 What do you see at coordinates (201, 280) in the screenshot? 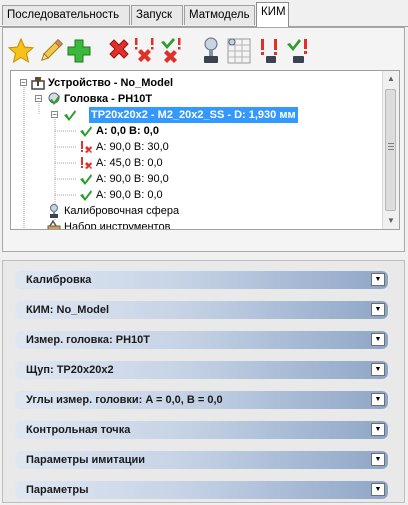
I see `section-calibration: Калибровка ▼` at bounding box center [201, 280].